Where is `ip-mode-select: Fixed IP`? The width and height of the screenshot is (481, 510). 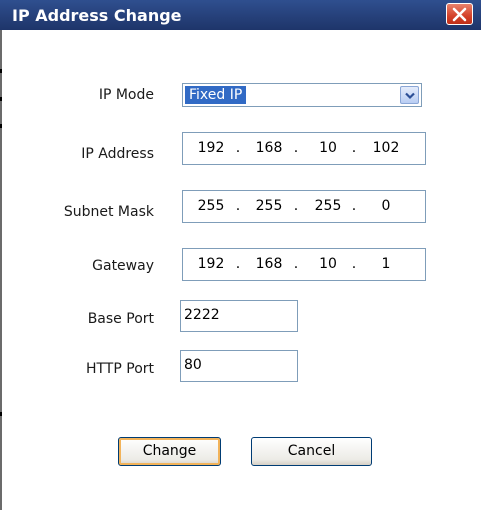 ip-mode-select: Fixed IP is located at coordinates (302, 95).